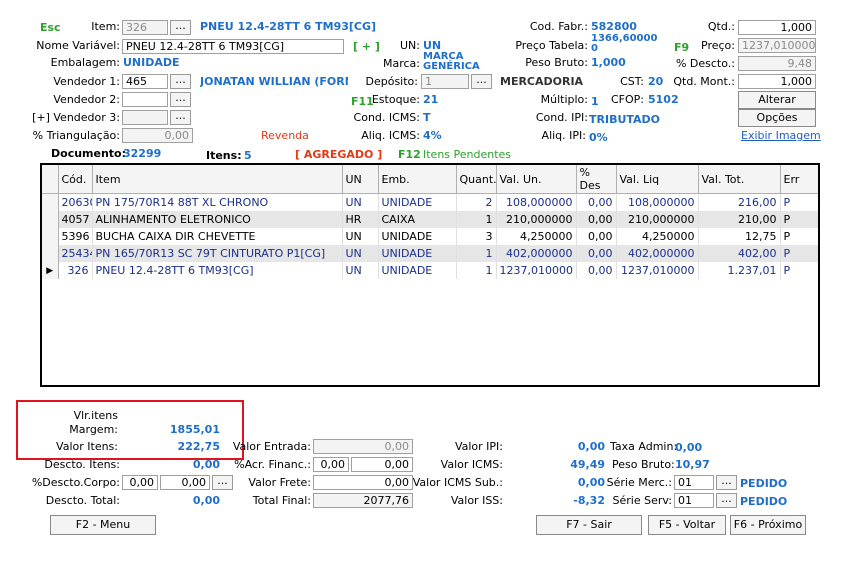 The image size is (850, 567). I want to click on col-header-val-un: Val. Un., so click(536, 179).